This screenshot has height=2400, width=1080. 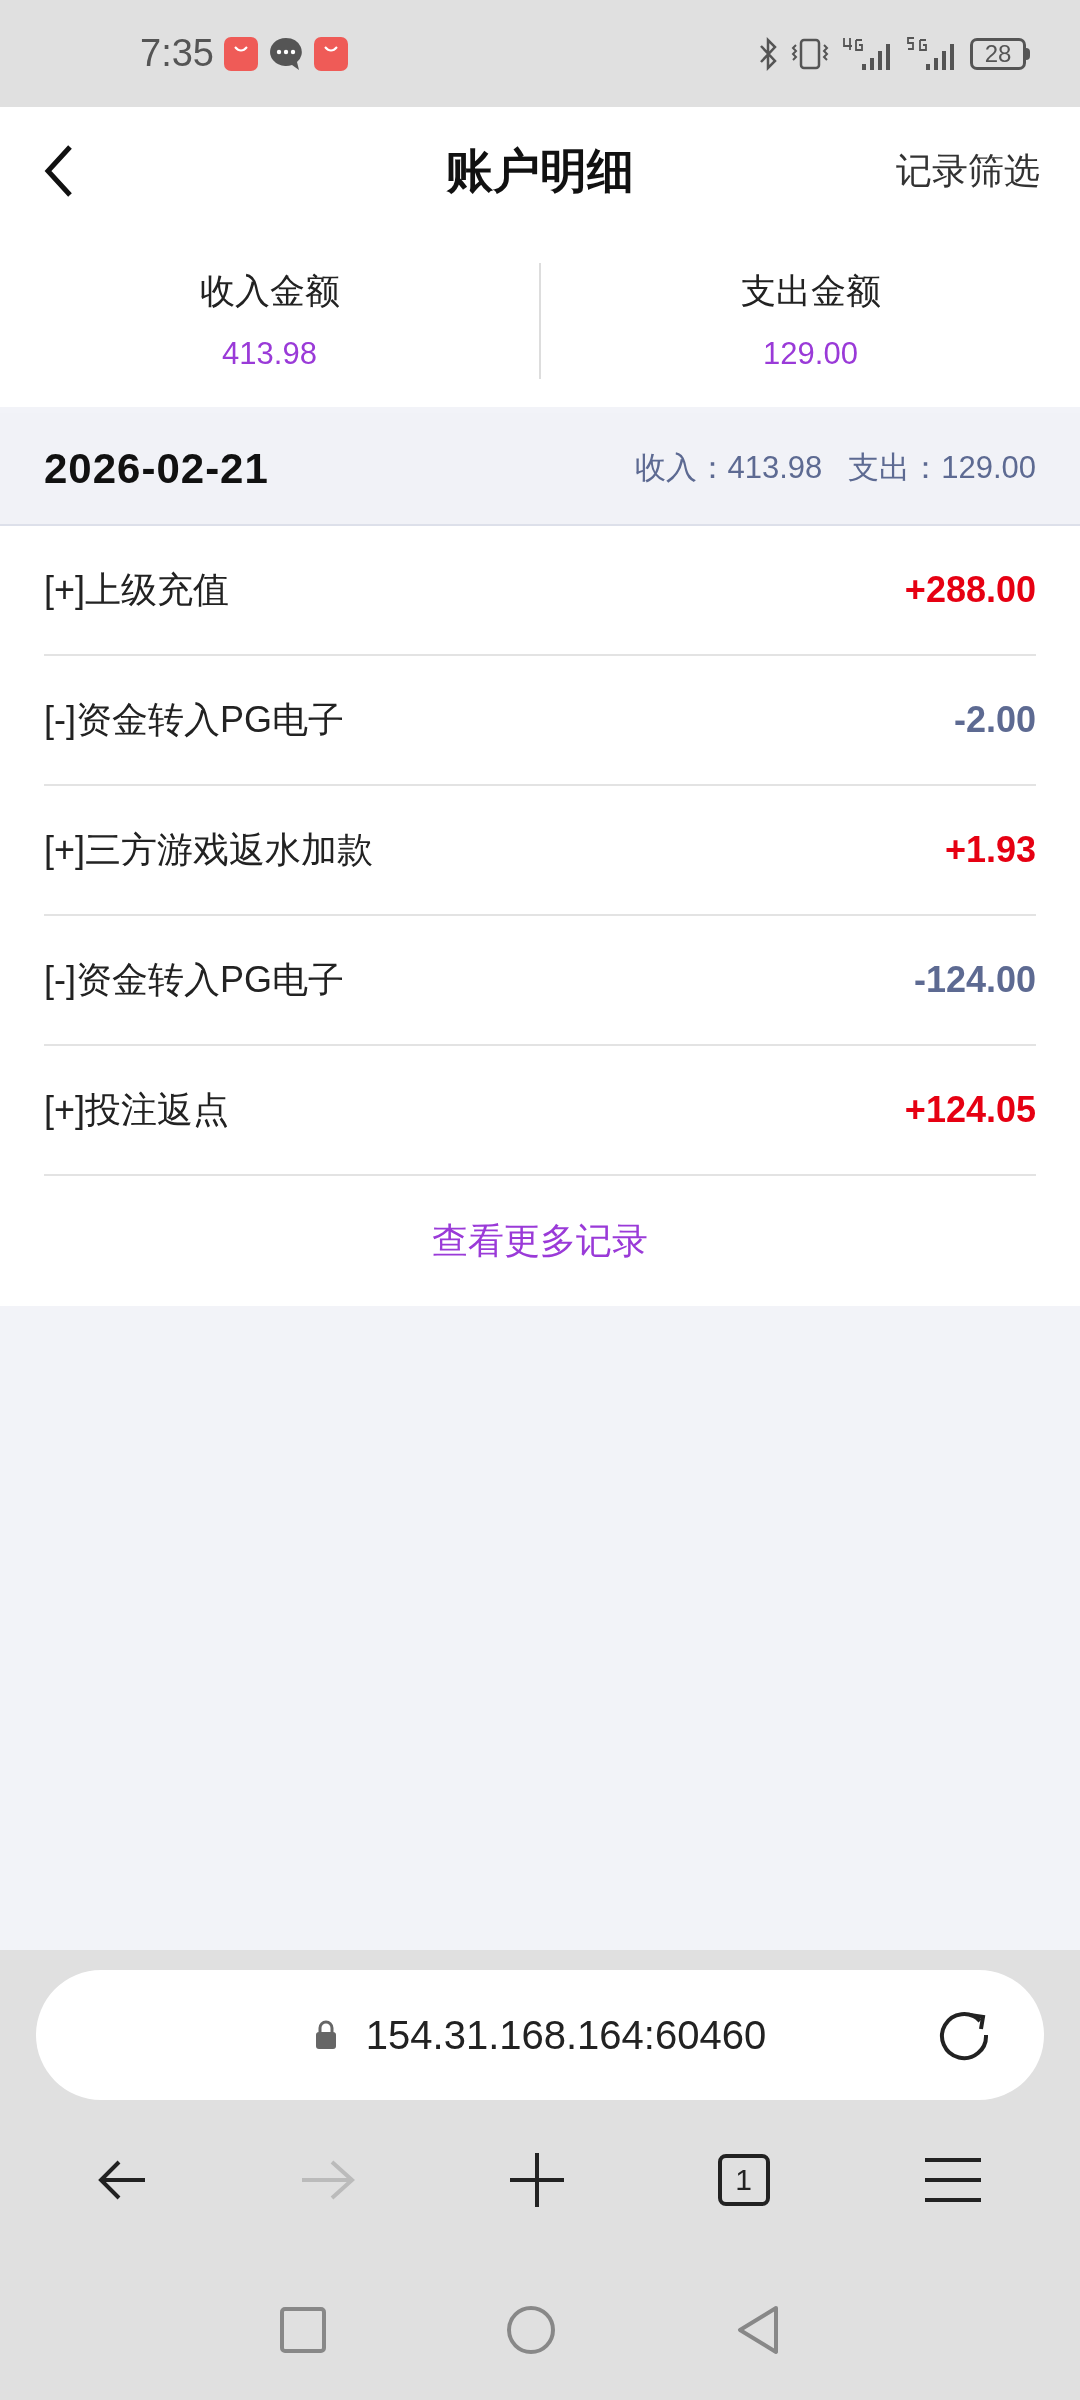 What do you see at coordinates (758, 2330) in the screenshot?
I see `back-triangle-icon` at bounding box center [758, 2330].